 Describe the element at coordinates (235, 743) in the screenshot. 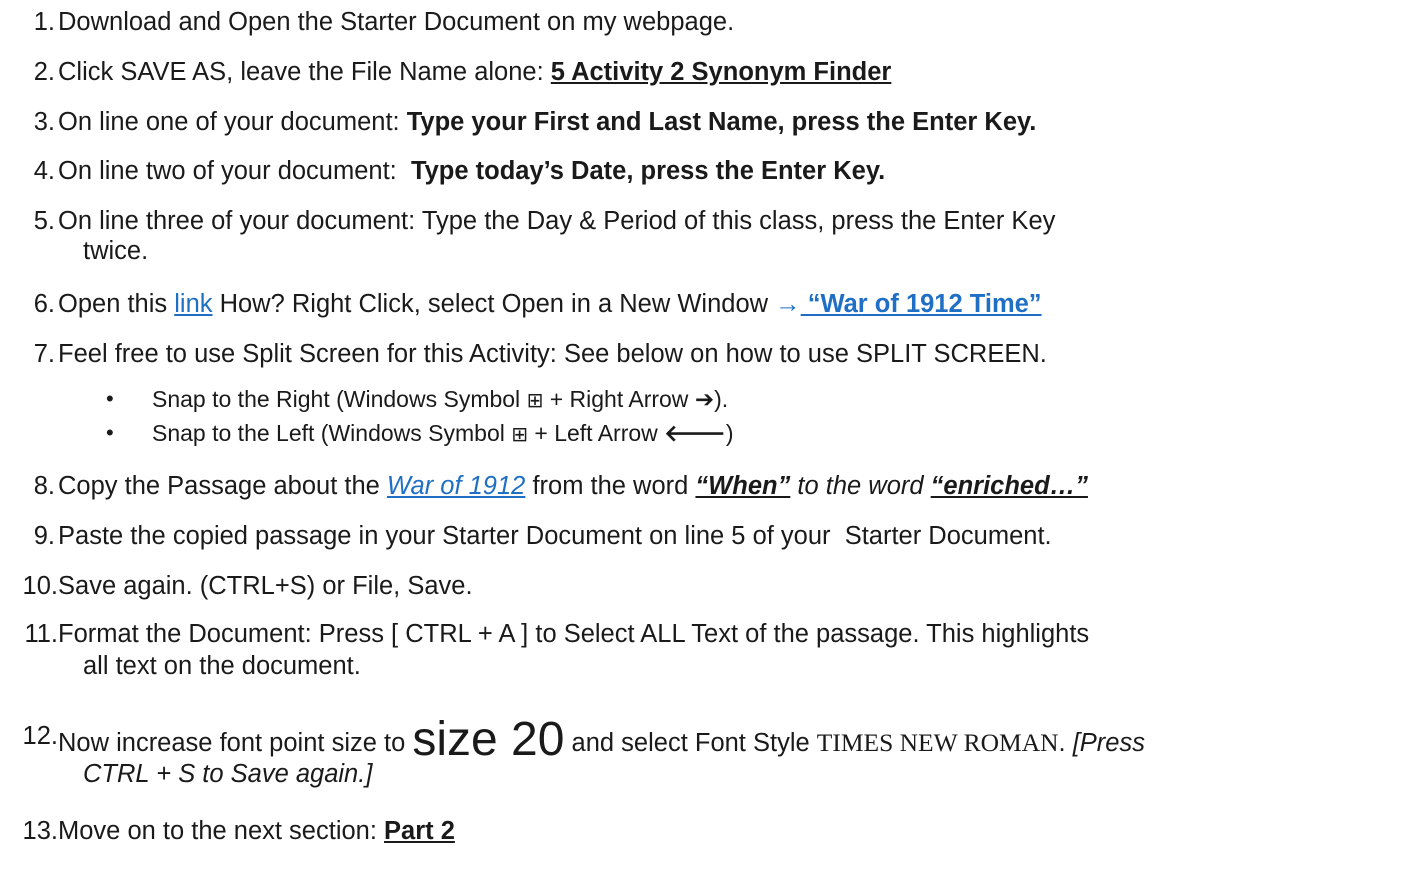

I see `step-text: Now increase font point size to` at that location.